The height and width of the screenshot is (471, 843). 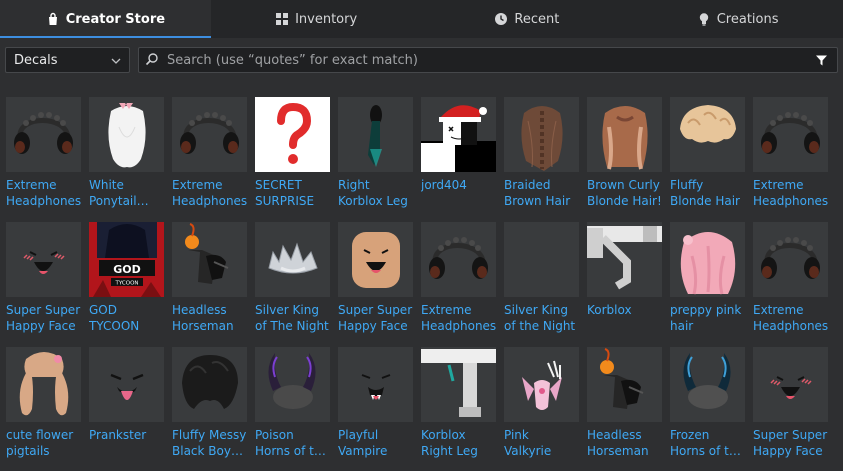 I want to click on clock-icon, so click(x=501, y=19).